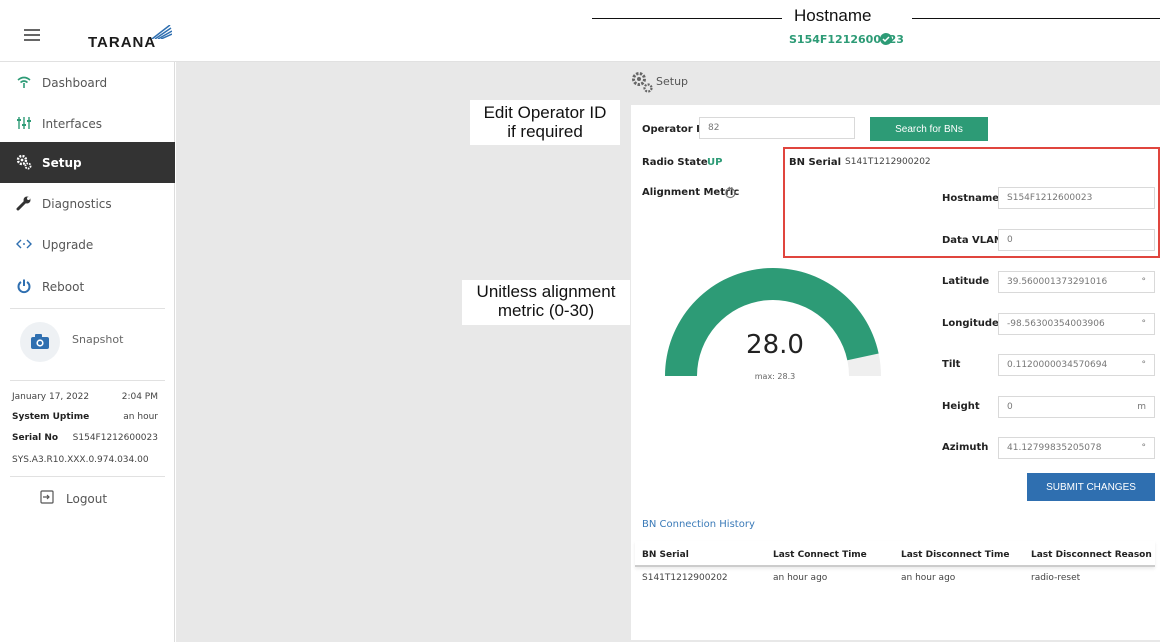  Describe the element at coordinates (715, 162) in the screenshot. I see `radio-state-value: UP` at that location.